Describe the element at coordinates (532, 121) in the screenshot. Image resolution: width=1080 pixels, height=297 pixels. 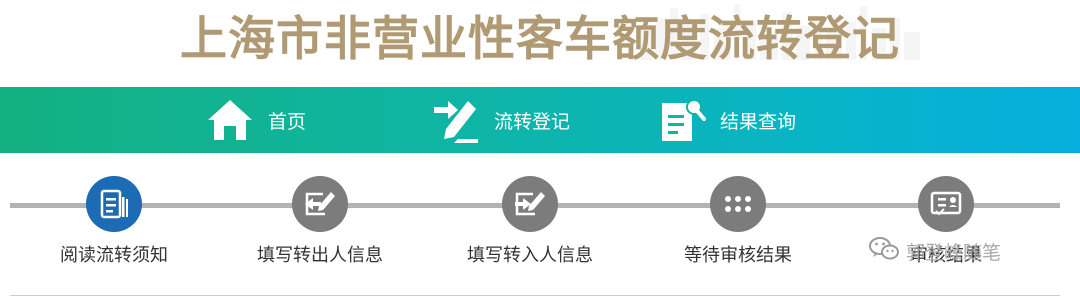
I see `nav-item-transfer-registration-label: 流转登记` at that location.